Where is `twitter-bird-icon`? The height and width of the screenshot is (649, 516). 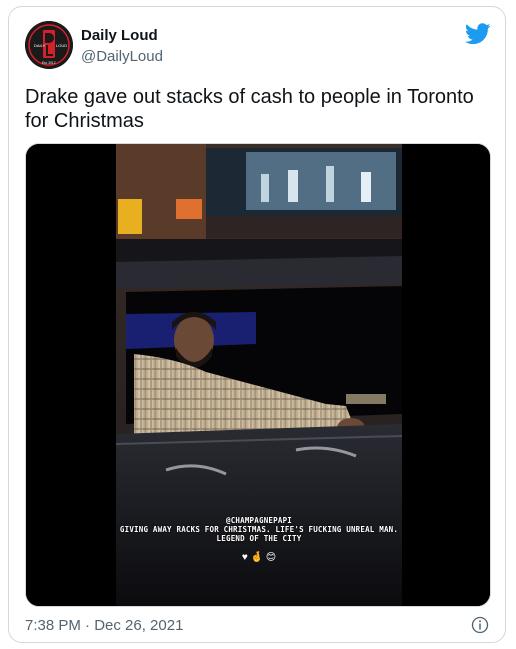
twitter-bird-icon is located at coordinates (478, 34).